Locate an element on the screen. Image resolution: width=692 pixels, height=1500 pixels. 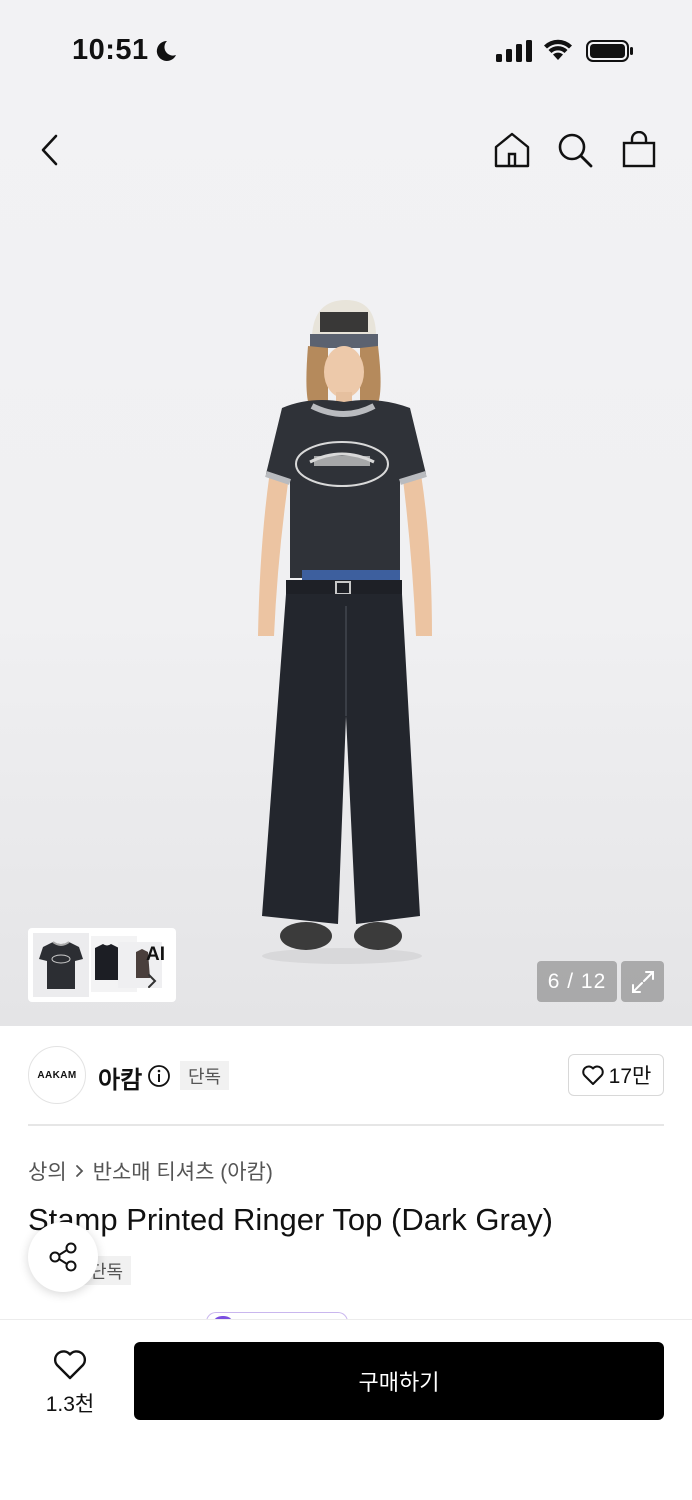
chevron-left-icon is located at coordinates (49, 150).